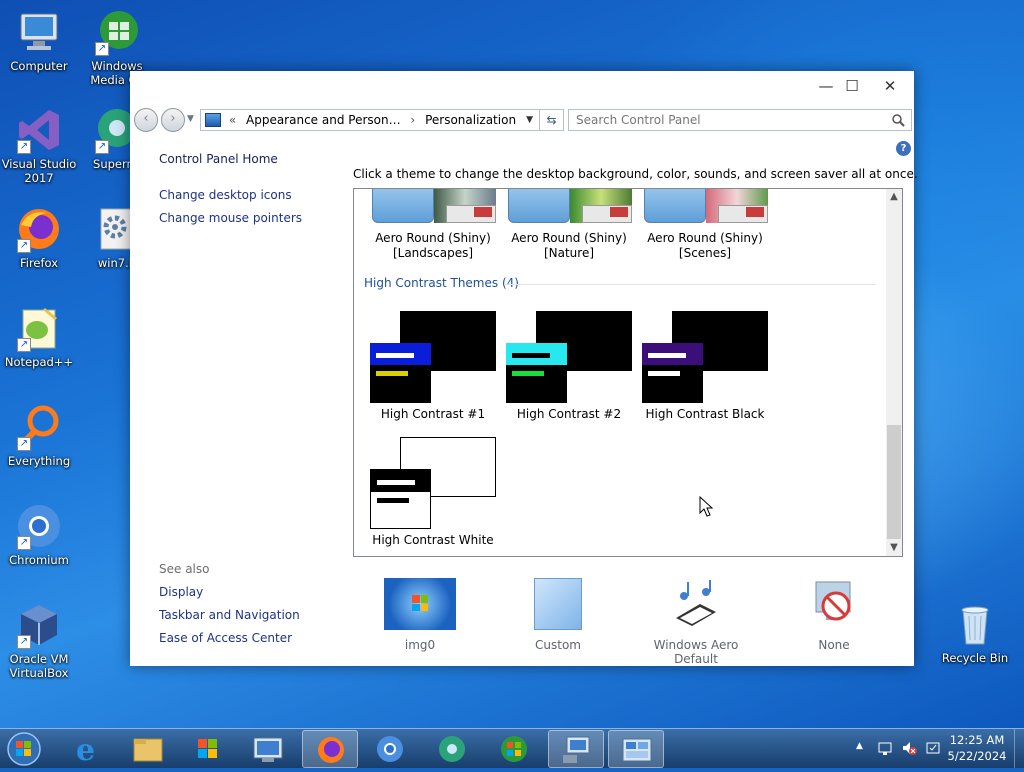 The image size is (1024, 772). Describe the element at coordinates (558, 615) in the screenshot. I see `window-color-link: Custom` at that location.